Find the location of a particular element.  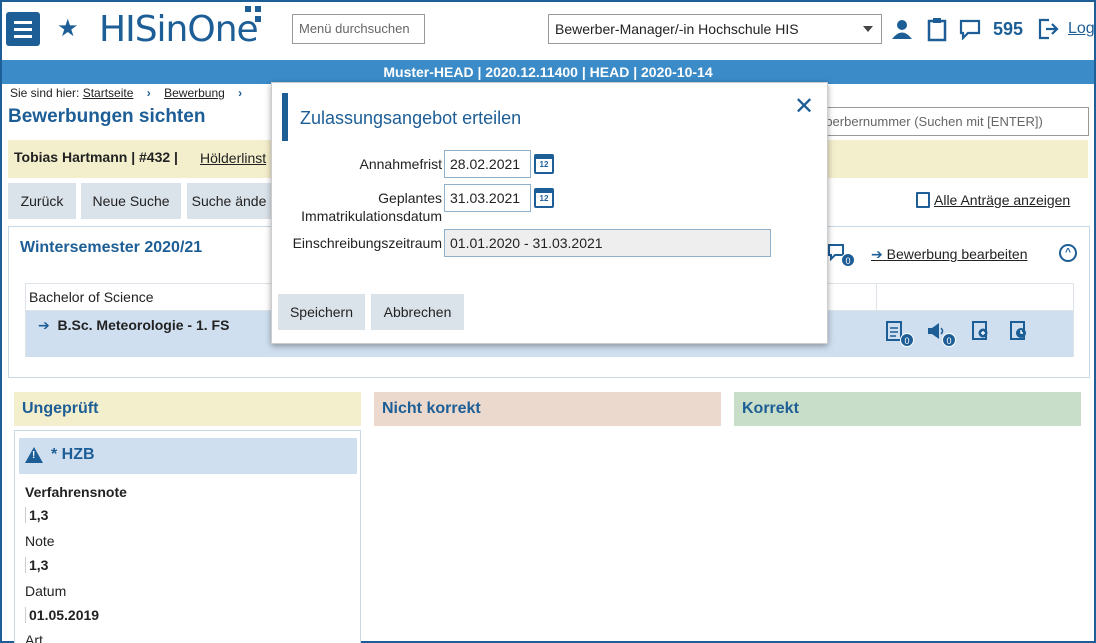

column-correct: Korrekt is located at coordinates (907, 409).